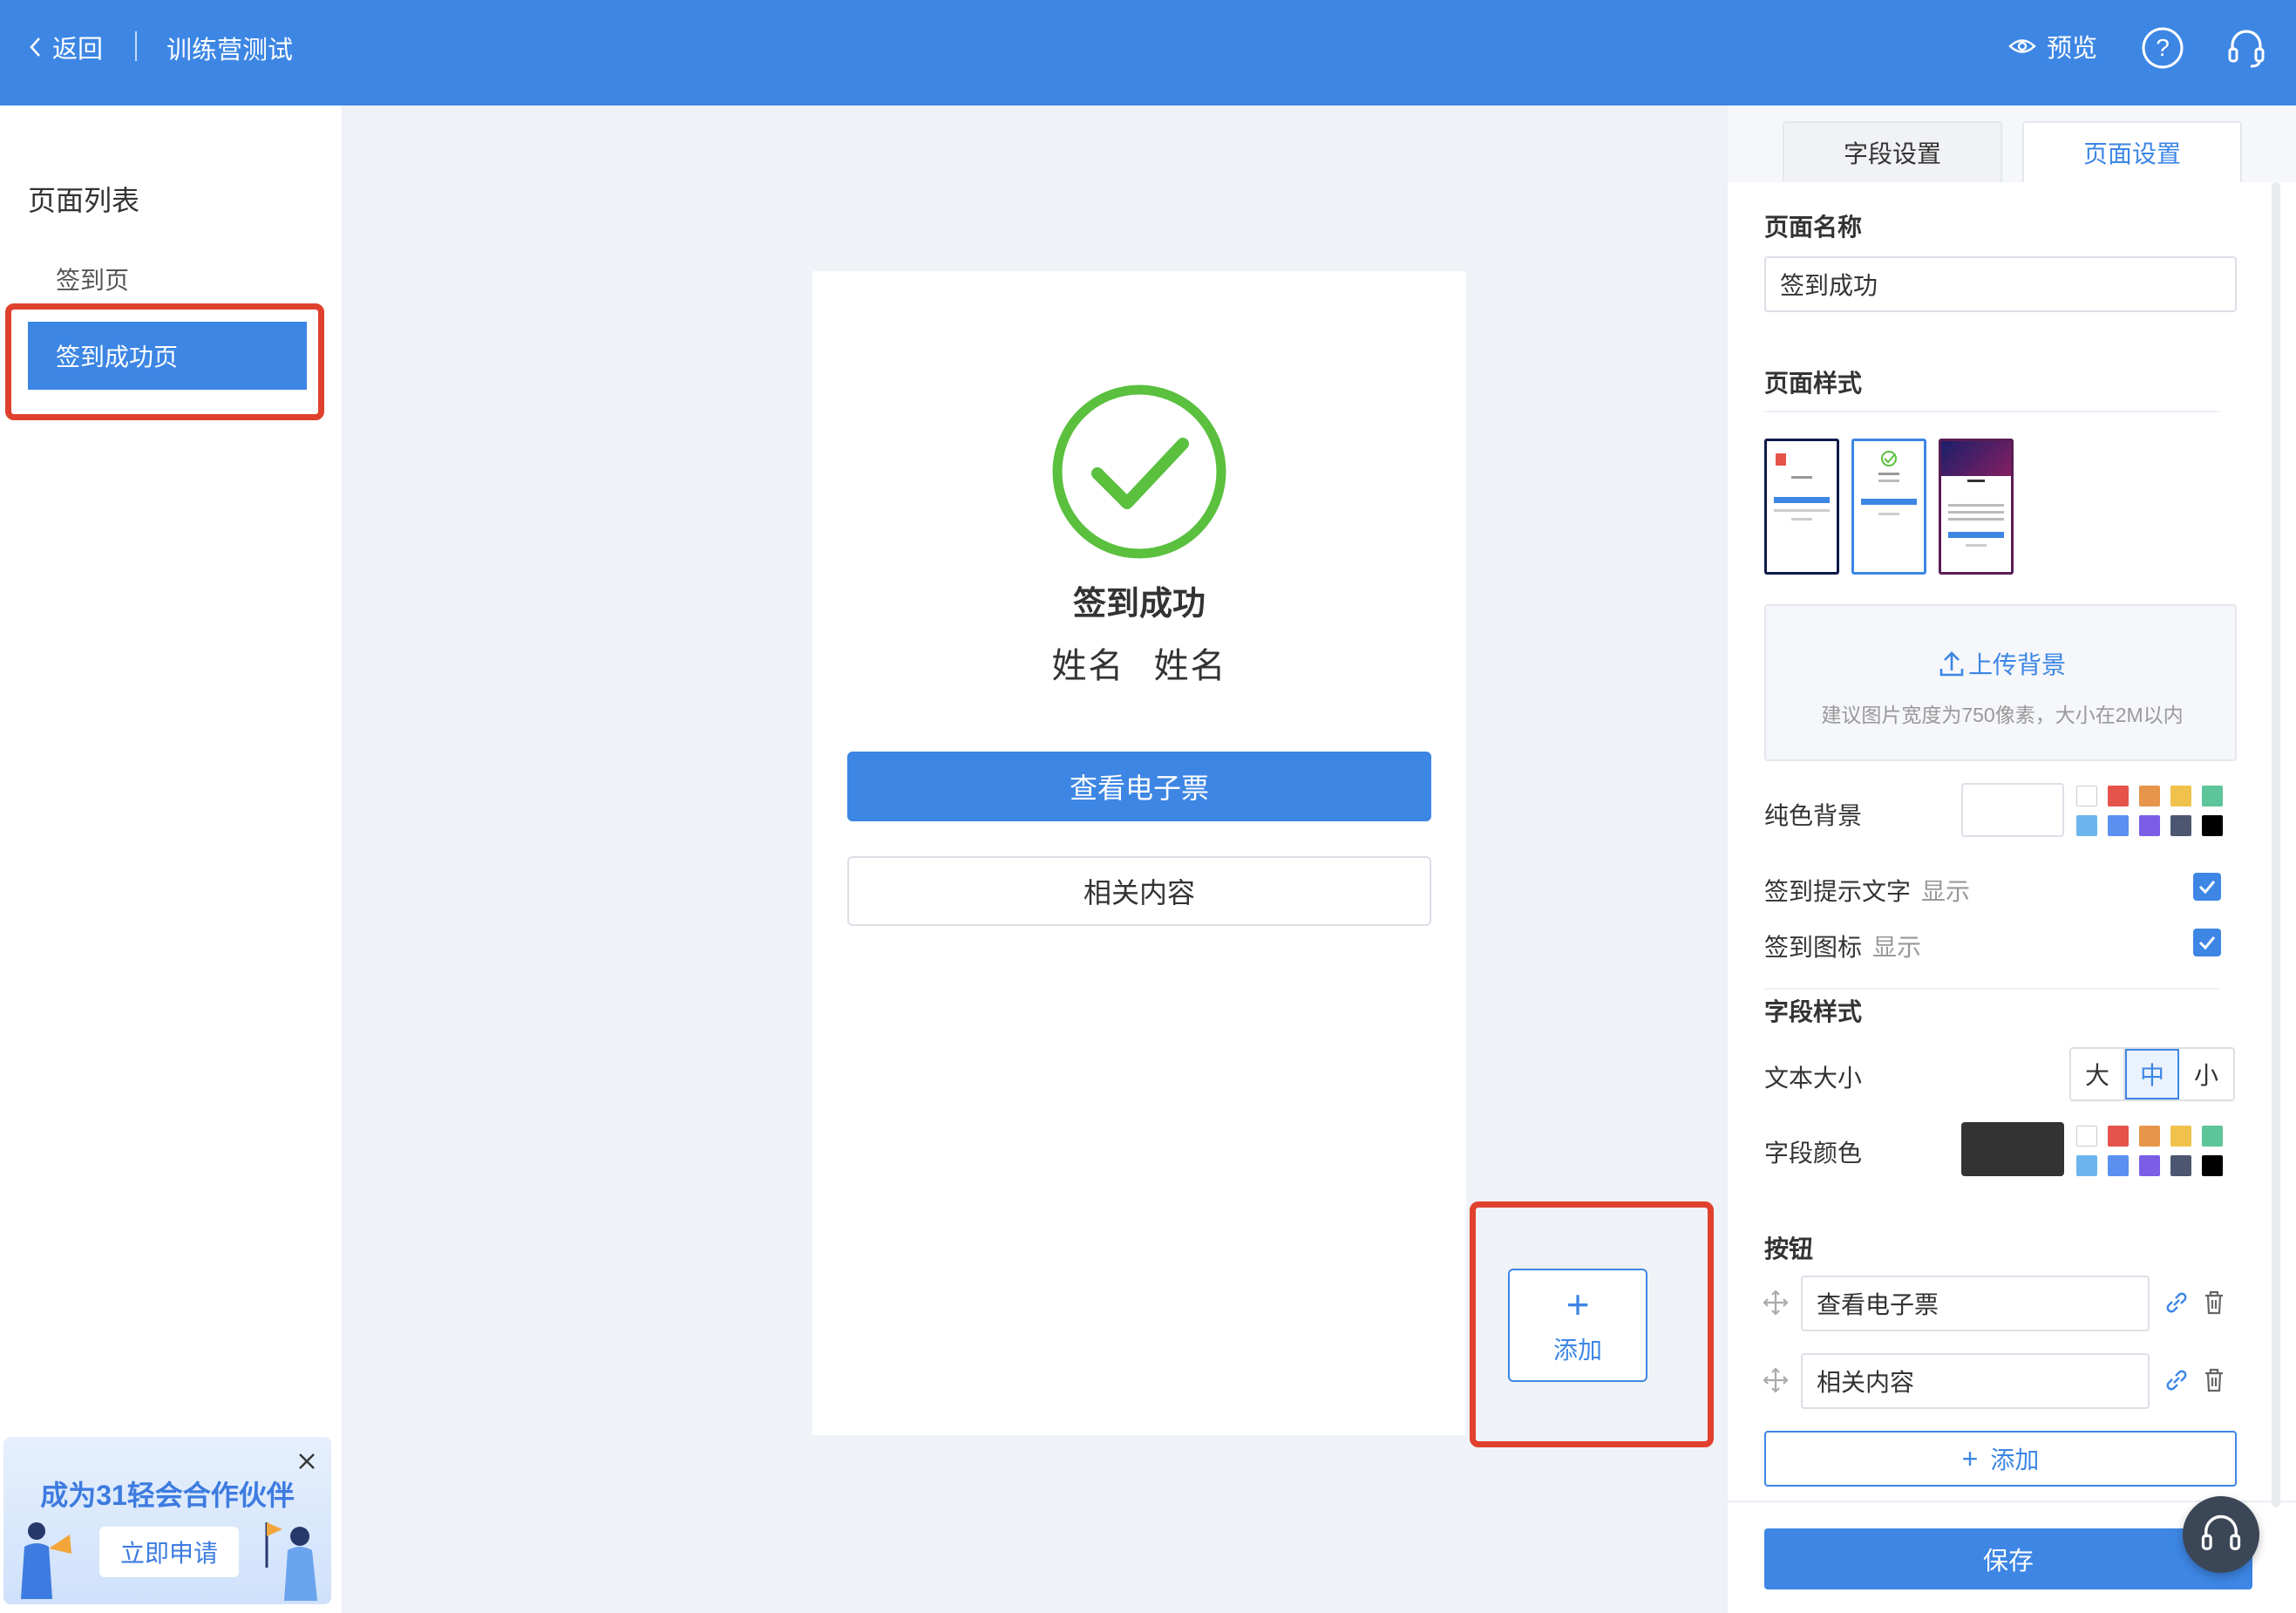 The height and width of the screenshot is (1613, 2296). Describe the element at coordinates (2132, 151) in the screenshot. I see `tab-page-settings: 页面设置` at that location.